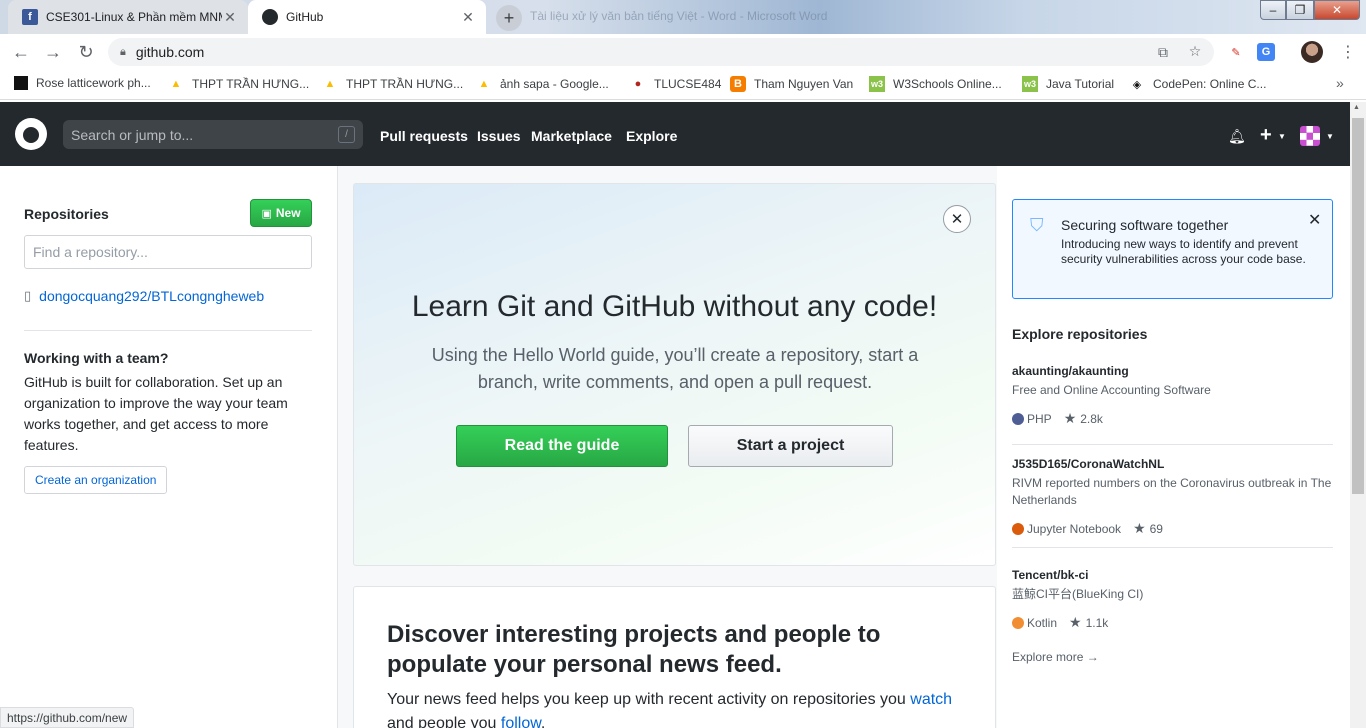 The image size is (1366, 728). I want to click on find-repository-input, so click(168, 252).